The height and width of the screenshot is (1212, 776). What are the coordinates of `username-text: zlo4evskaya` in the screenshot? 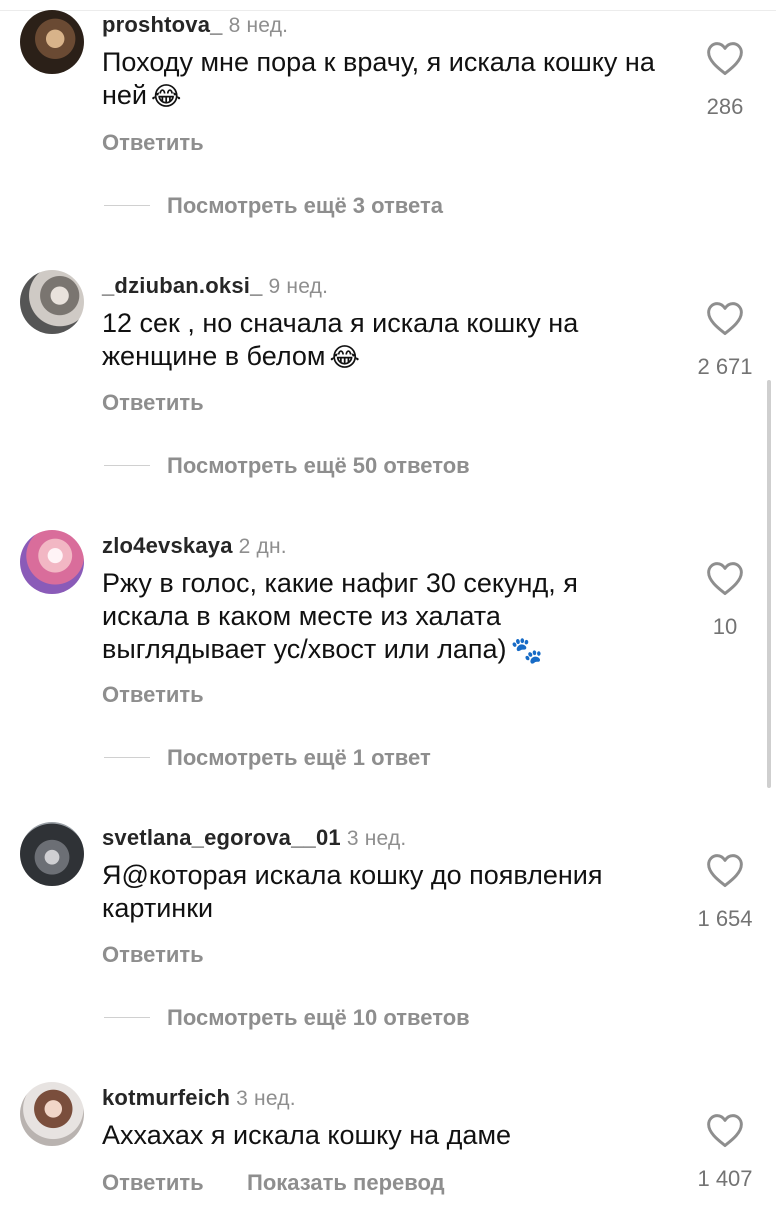 It's located at (167, 545).